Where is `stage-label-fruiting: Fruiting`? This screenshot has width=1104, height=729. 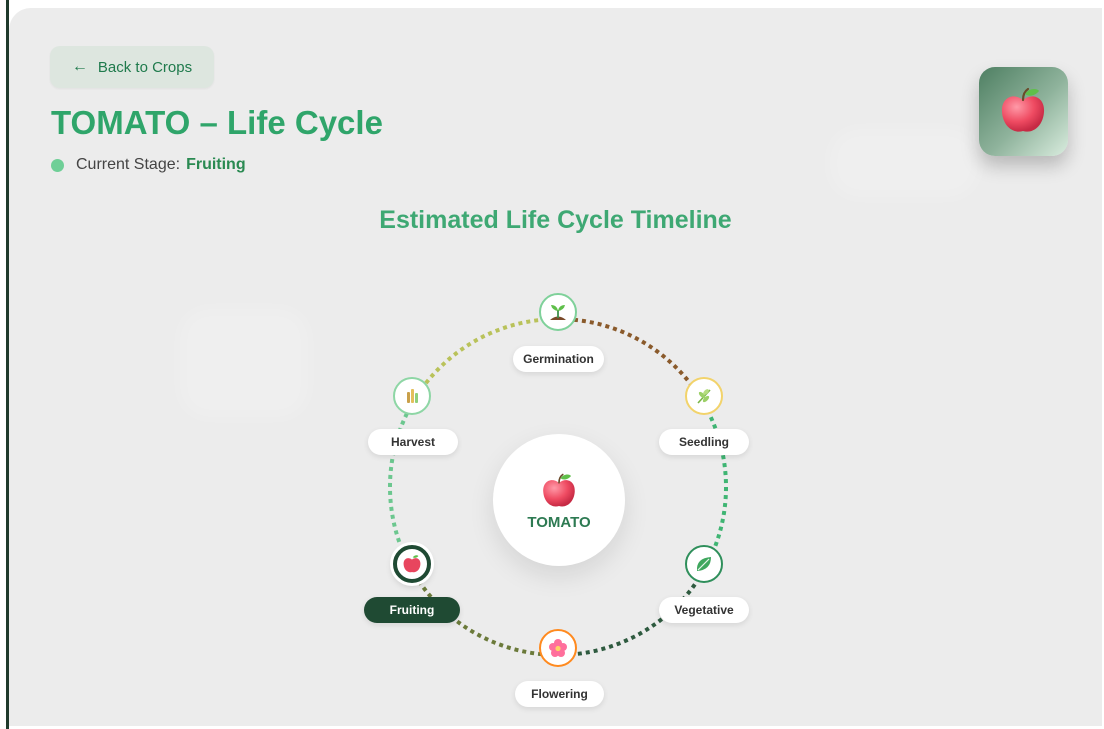 stage-label-fruiting: Fruiting is located at coordinates (412, 610).